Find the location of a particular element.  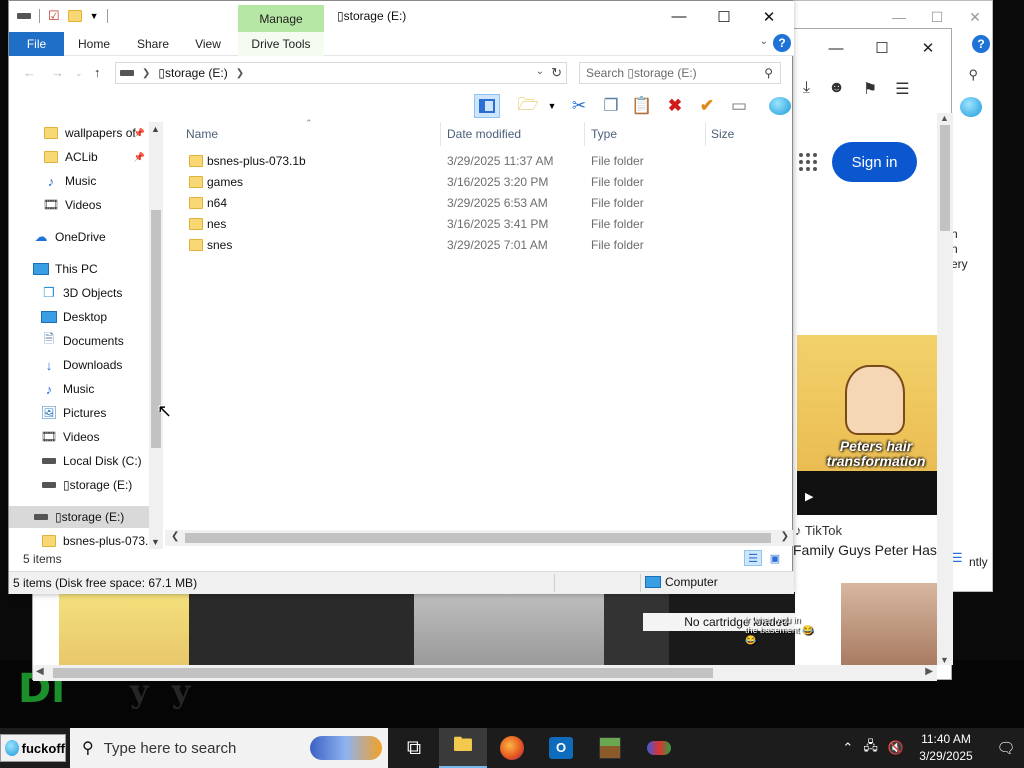

tab-manage: Manage is located at coordinates (281, 18).